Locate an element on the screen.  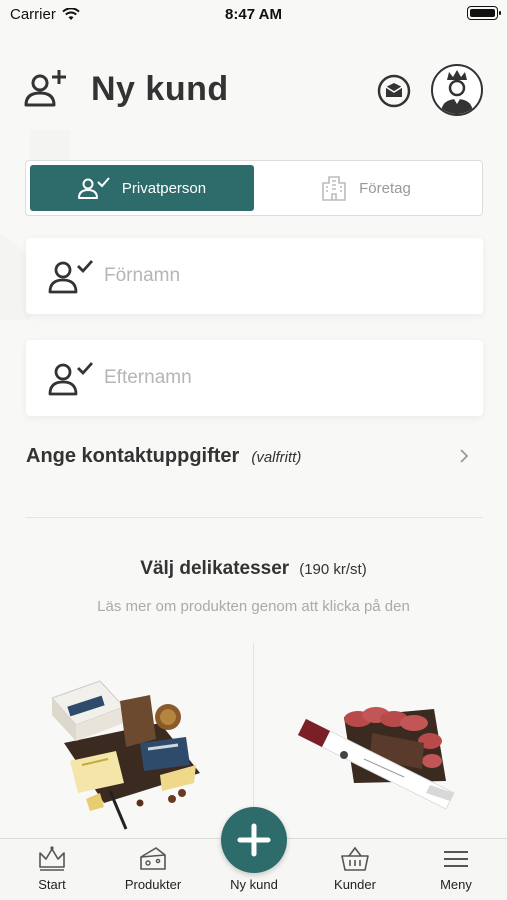
private-person-tab: Privatperson is located at coordinates (142, 188).